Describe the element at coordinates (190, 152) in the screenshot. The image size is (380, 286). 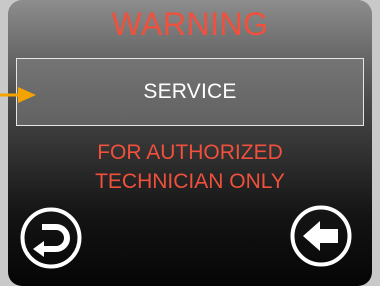
I see `warning-line-1: FOR AUTHORIZED` at that location.